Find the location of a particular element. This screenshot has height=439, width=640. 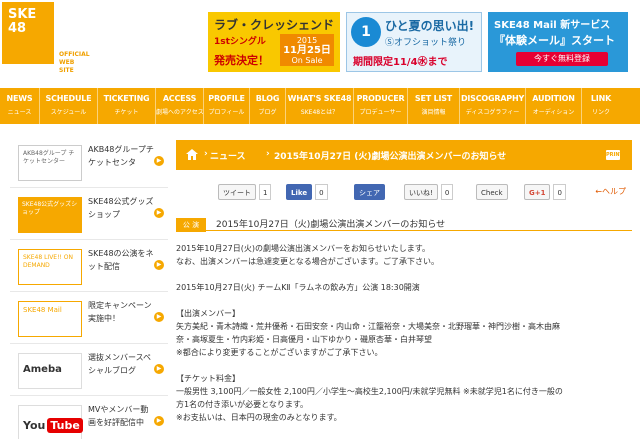

nav-label-en: LINK is located at coordinates (601, 98).